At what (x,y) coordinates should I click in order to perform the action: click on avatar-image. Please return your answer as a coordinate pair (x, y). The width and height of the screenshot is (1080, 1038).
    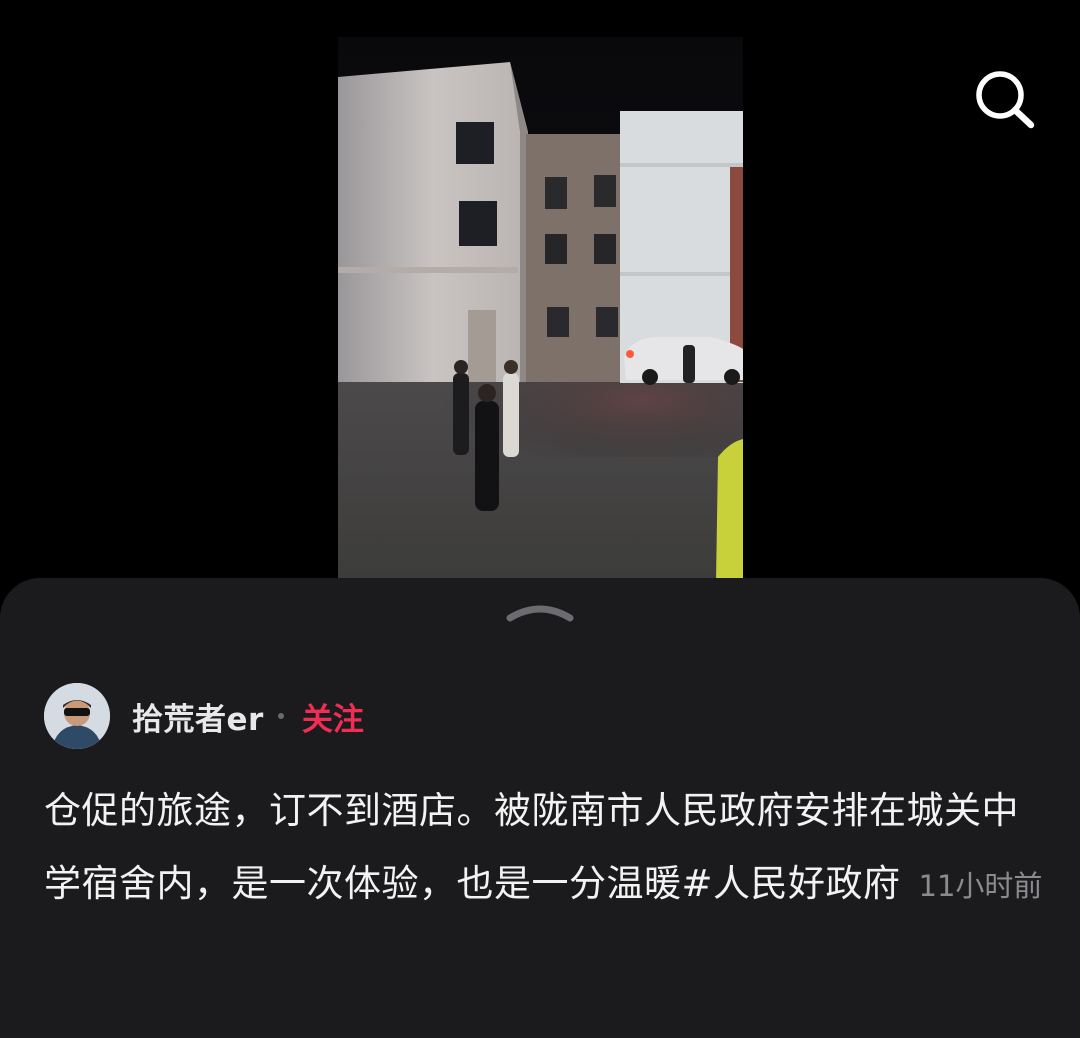
    Looking at the image, I should click on (77, 716).